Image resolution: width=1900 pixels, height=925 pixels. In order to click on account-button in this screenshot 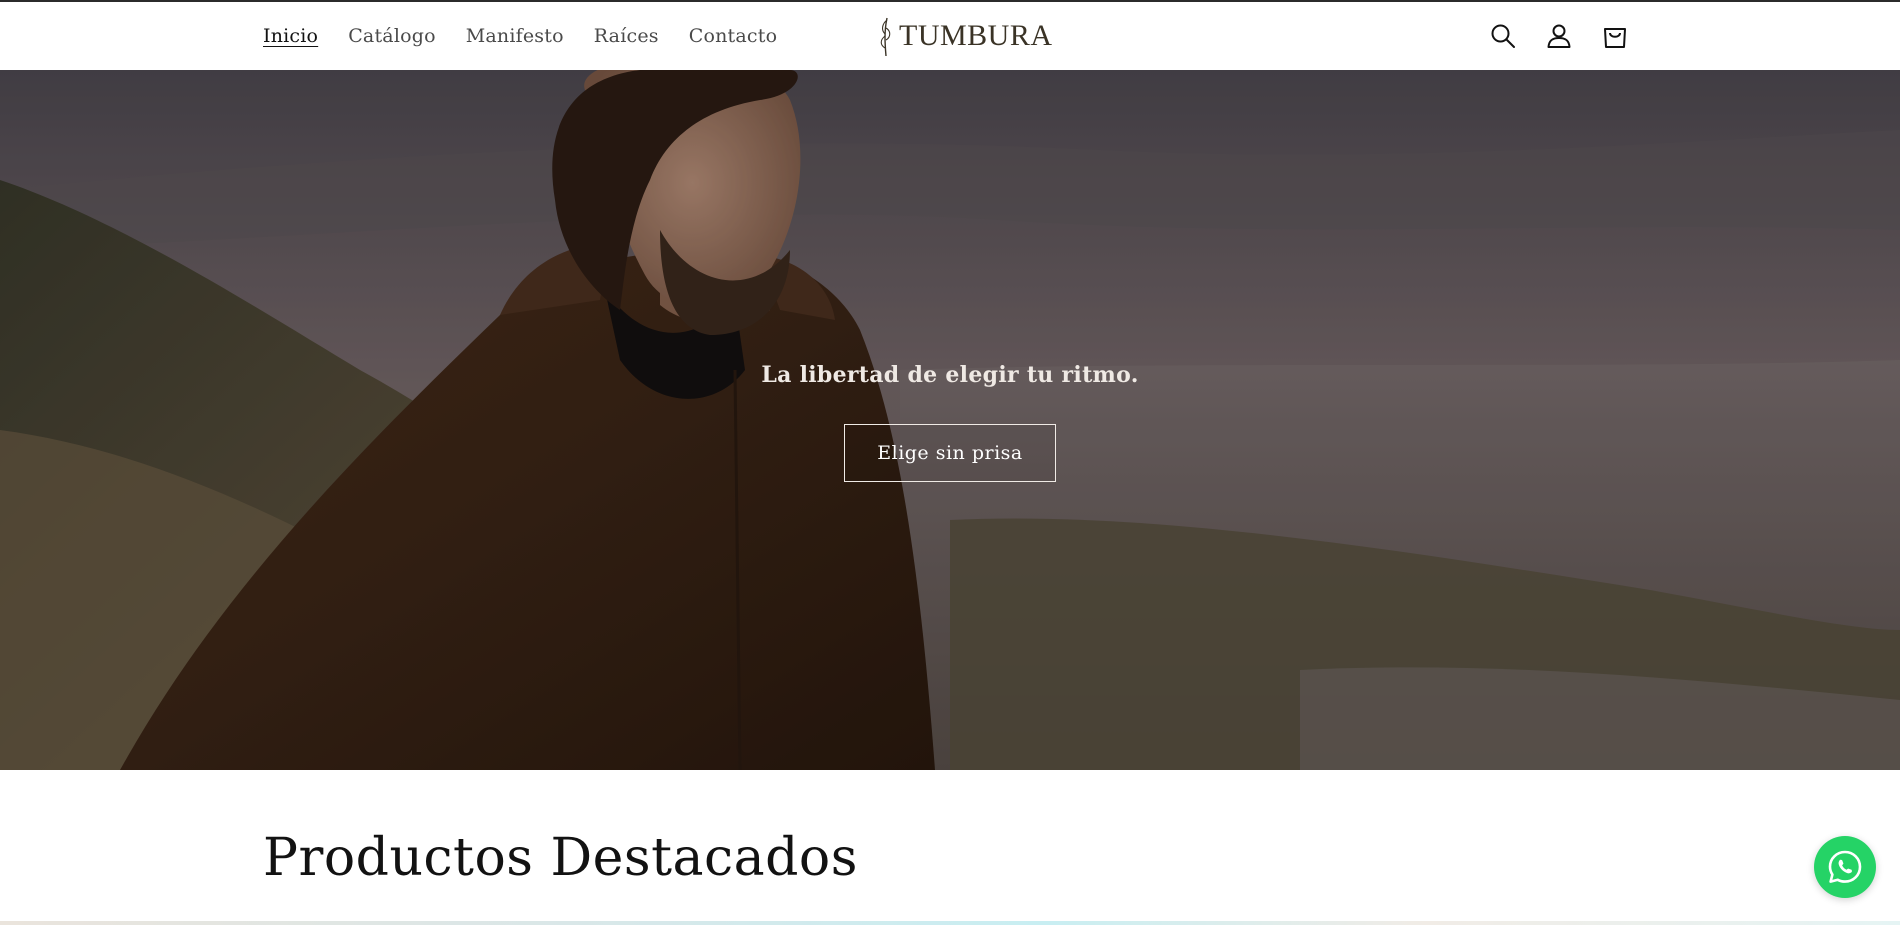, I will do `click(1559, 36)`.